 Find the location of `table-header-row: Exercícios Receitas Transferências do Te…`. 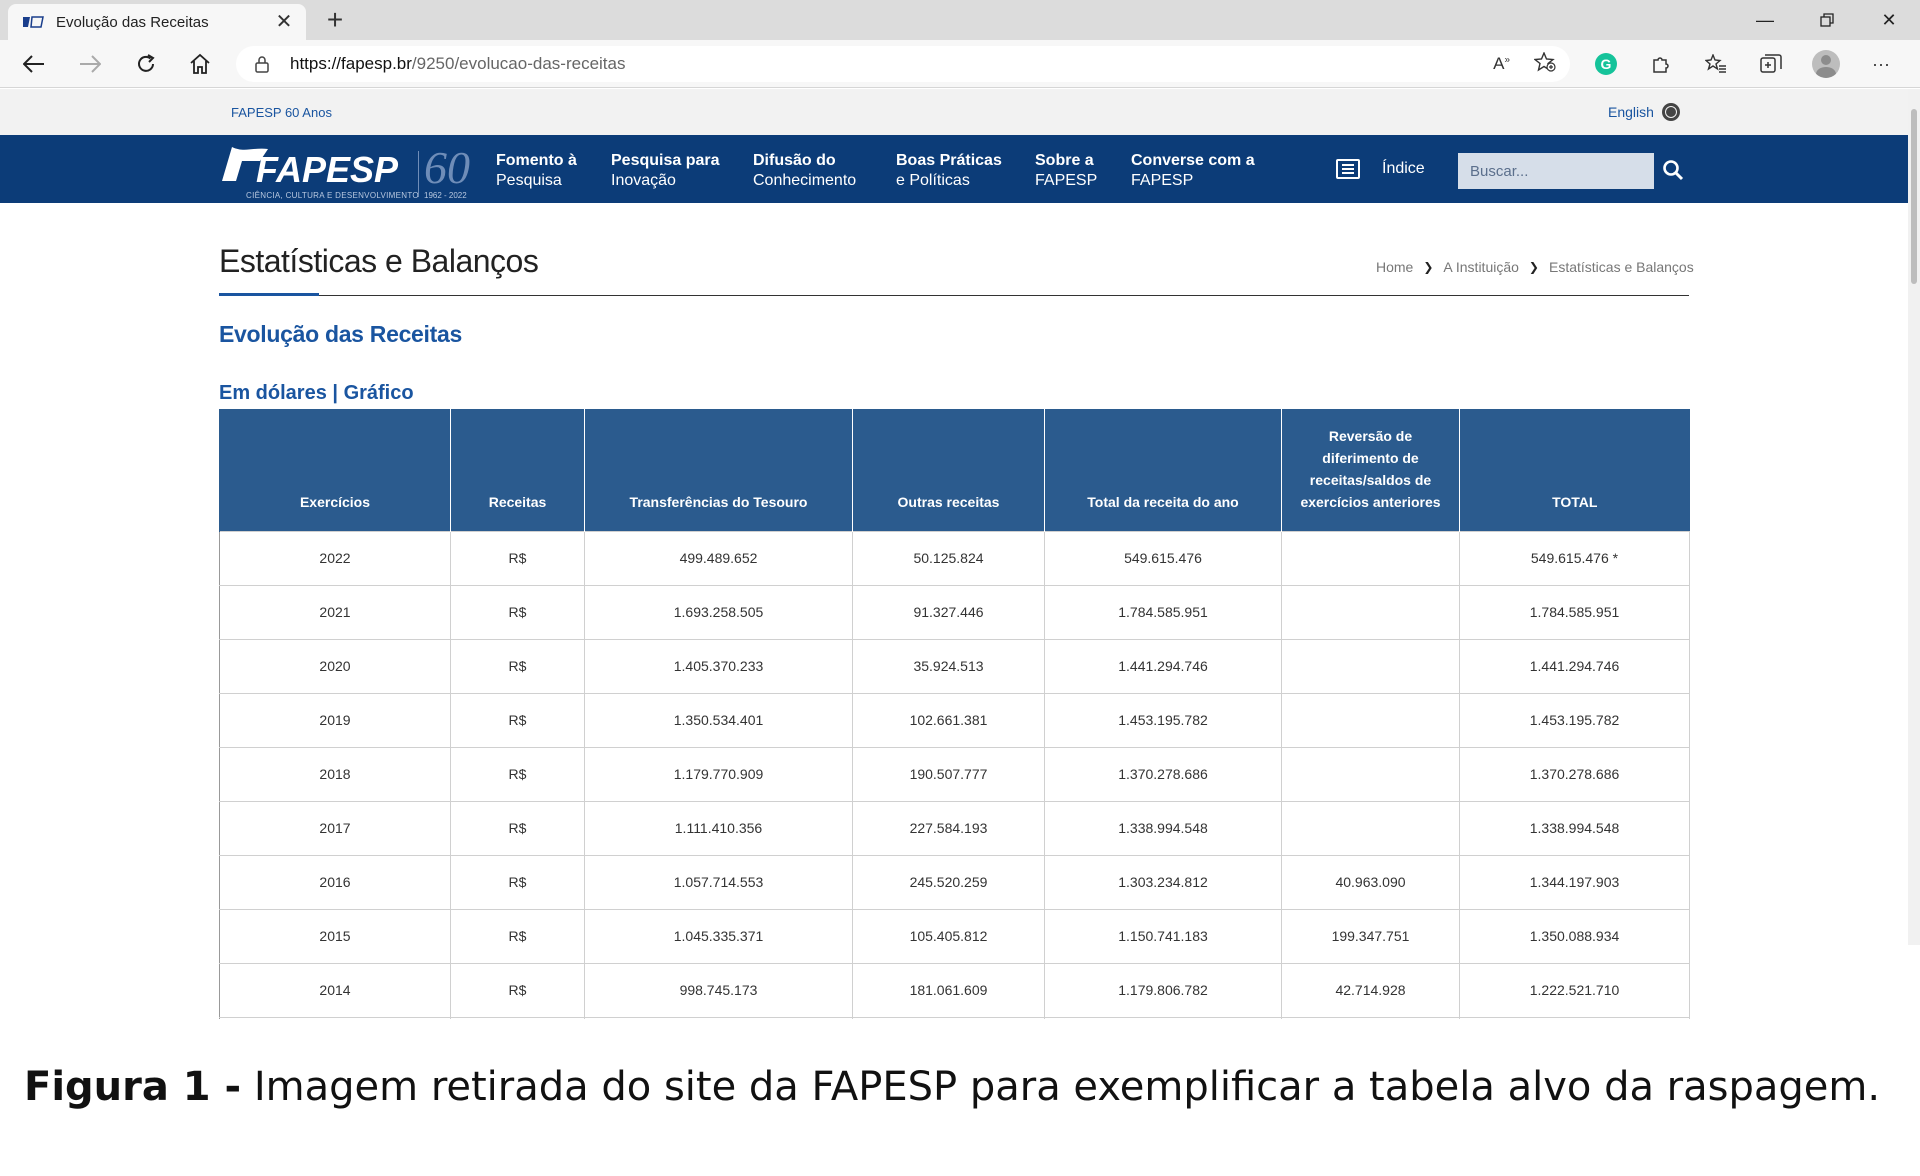

table-header-row: Exercícios Receitas Transferências do Te… is located at coordinates (954, 470).